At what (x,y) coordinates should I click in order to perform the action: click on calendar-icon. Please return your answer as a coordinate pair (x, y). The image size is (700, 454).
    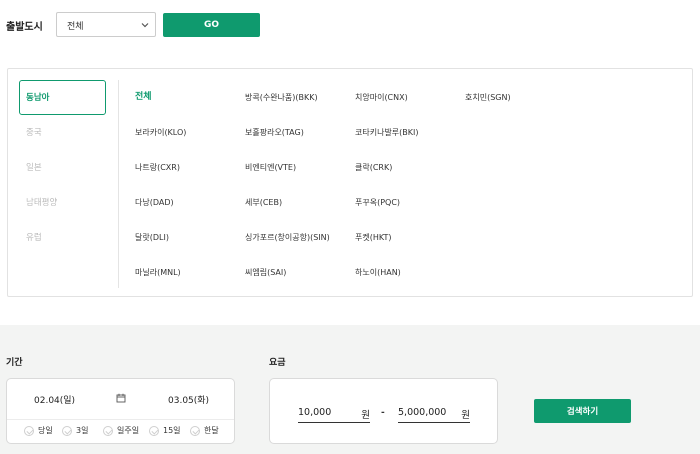
    Looking at the image, I should click on (121, 398).